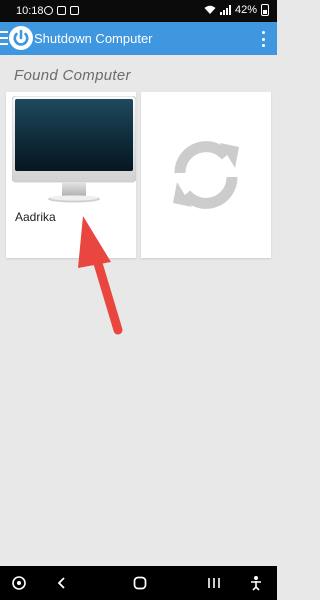 Image resolution: width=320 pixels, height=600 pixels. Describe the element at coordinates (62, 583) in the screenshot. I see `back-icon` at that location.